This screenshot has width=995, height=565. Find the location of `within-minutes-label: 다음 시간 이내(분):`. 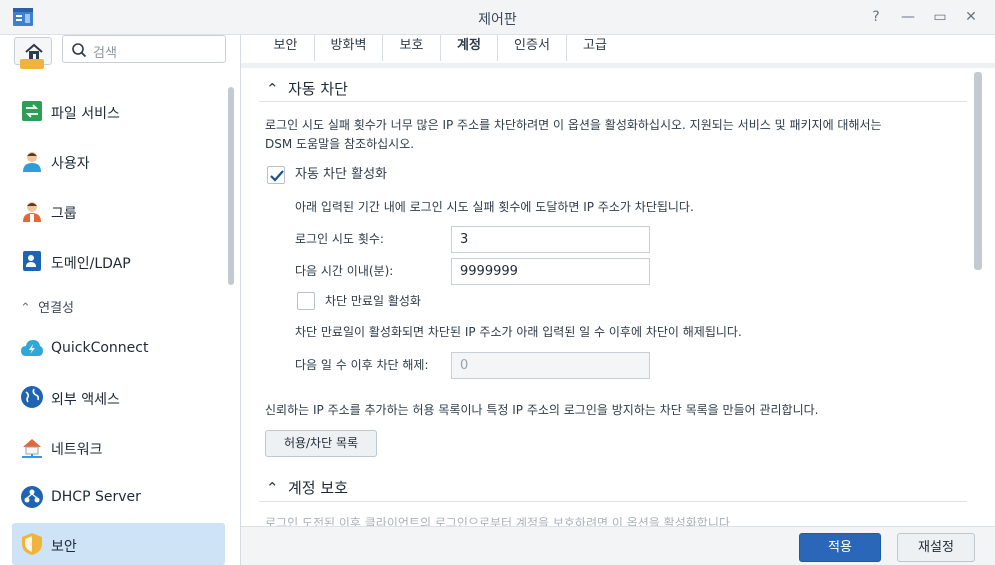

within-minutes-label: 다음 시간 이내(분): is located at coordinates (344, 271).